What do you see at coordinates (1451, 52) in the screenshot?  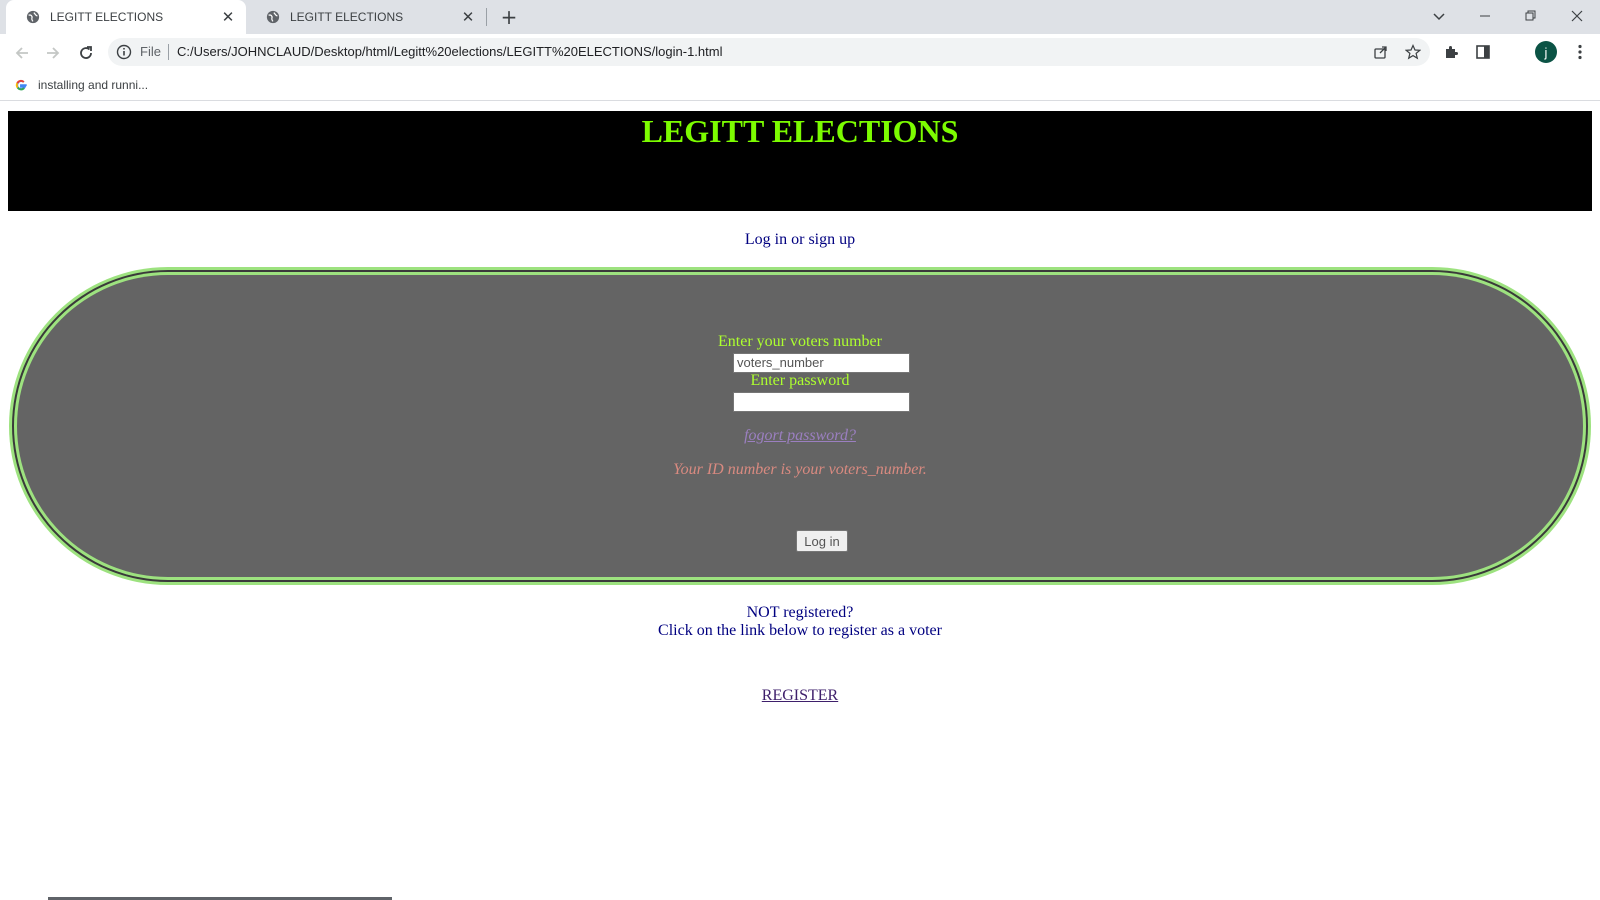 I see `extensions-icon` at bounding box center [1451, 52].